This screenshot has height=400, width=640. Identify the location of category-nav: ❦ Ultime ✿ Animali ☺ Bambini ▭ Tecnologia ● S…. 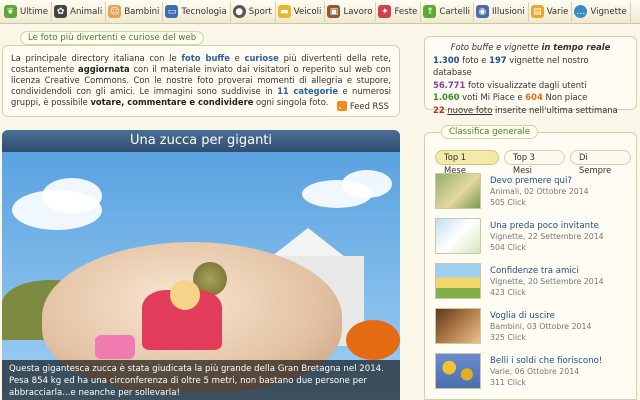
(320, 12).